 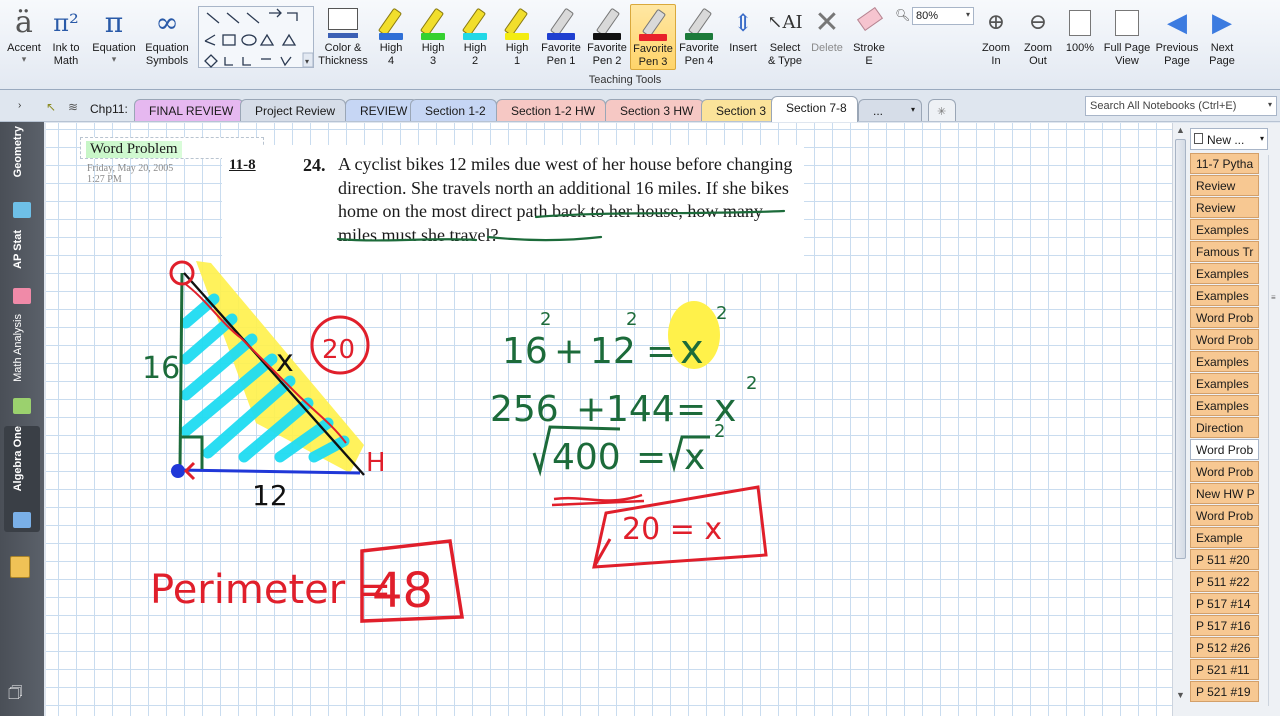 What do you see at coordinates (827, 22) in the screenshot?
I see `delete-x-icon: ✕` at bounding box center [827, 22].